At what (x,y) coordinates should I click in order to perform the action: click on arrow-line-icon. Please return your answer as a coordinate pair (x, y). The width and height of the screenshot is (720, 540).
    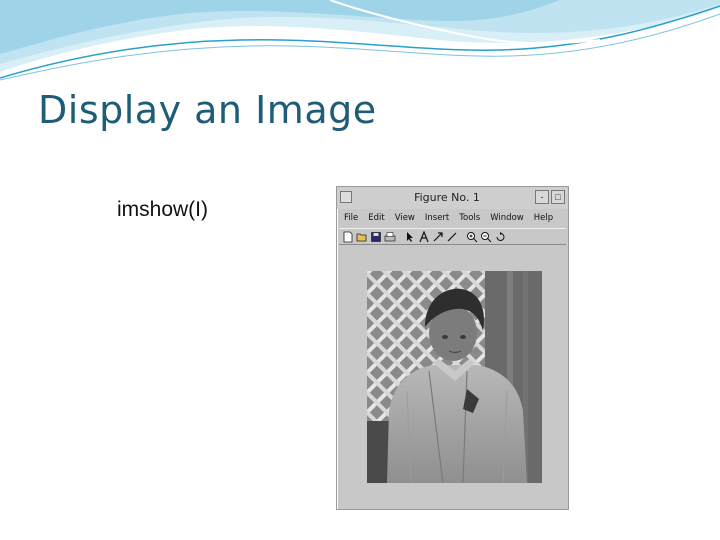
    Looking at the image, I should click on (438, 237).